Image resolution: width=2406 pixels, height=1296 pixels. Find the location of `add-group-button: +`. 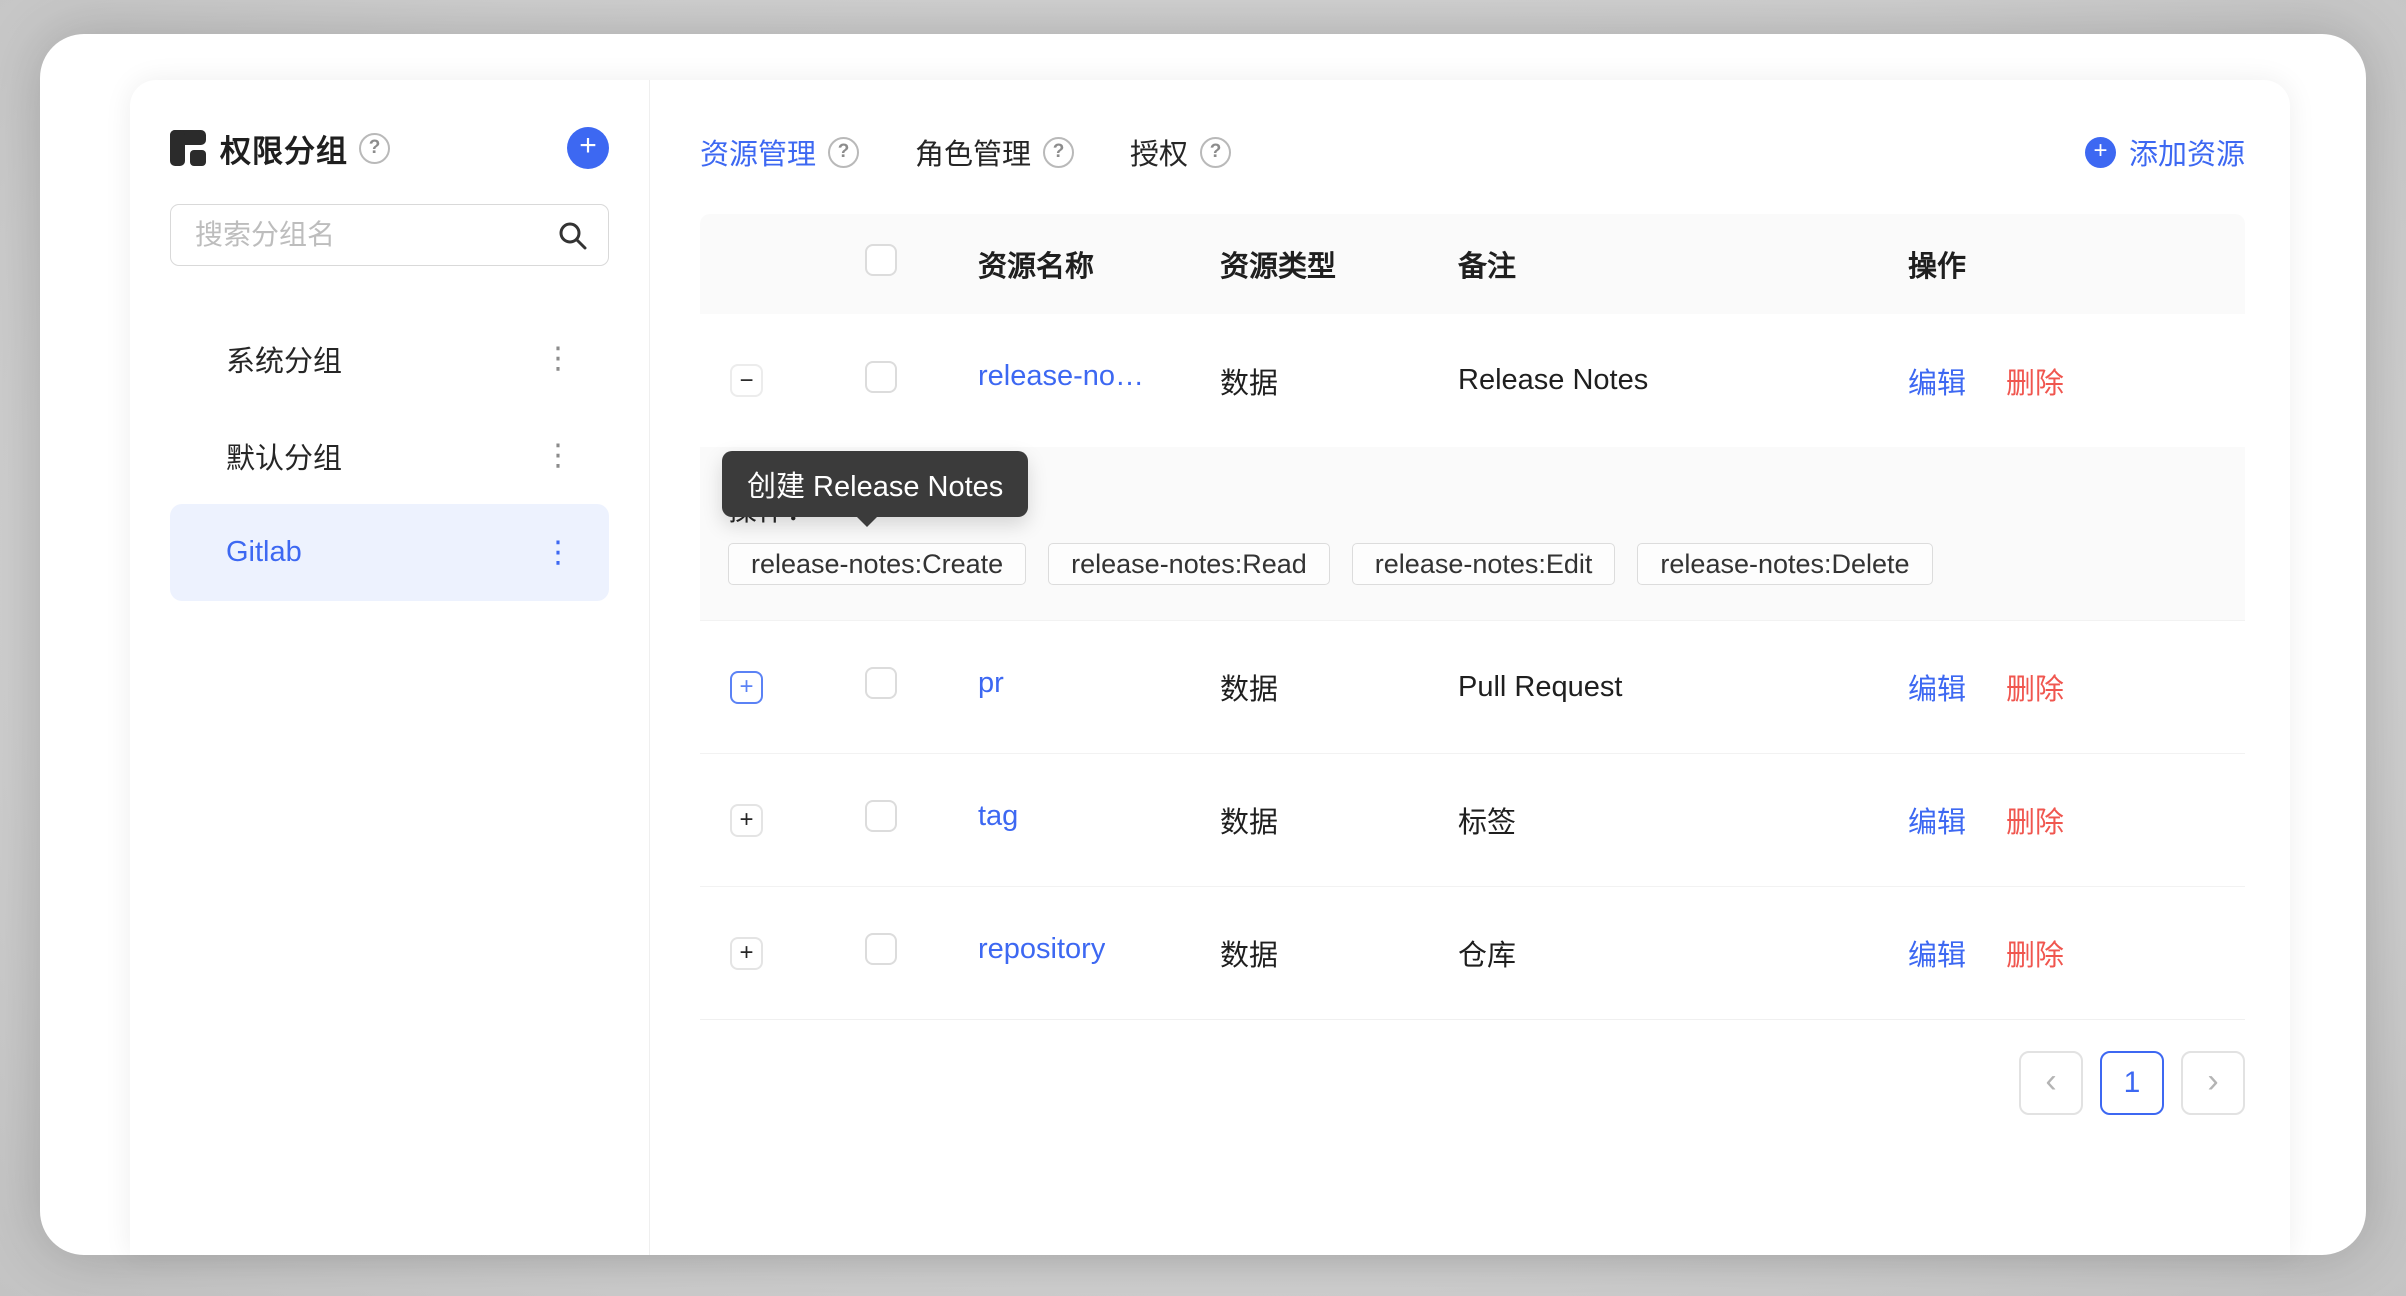

add-group-button: + is located at coordinates (588, 148).